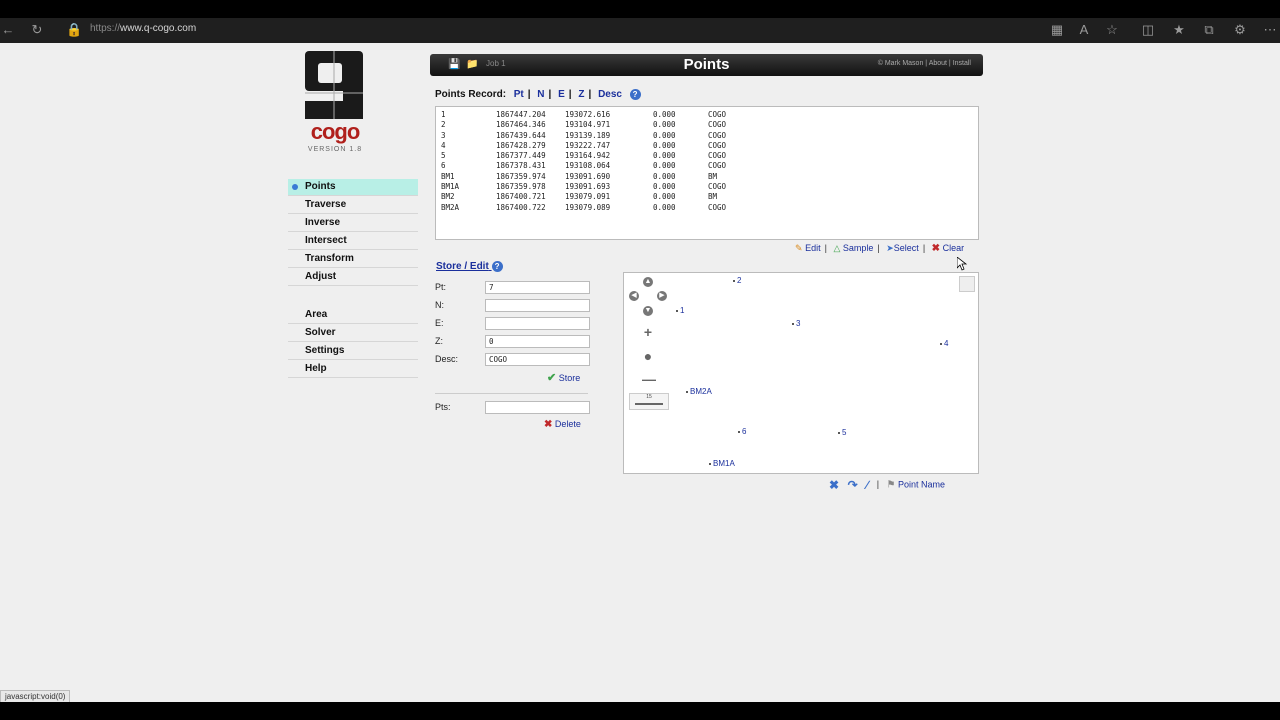 The width and height of the screenshot is (1280, 720). Describe the element at coordinates (353, 351) in the screenshot. I see `nav-item-settings: Settings` at that location.